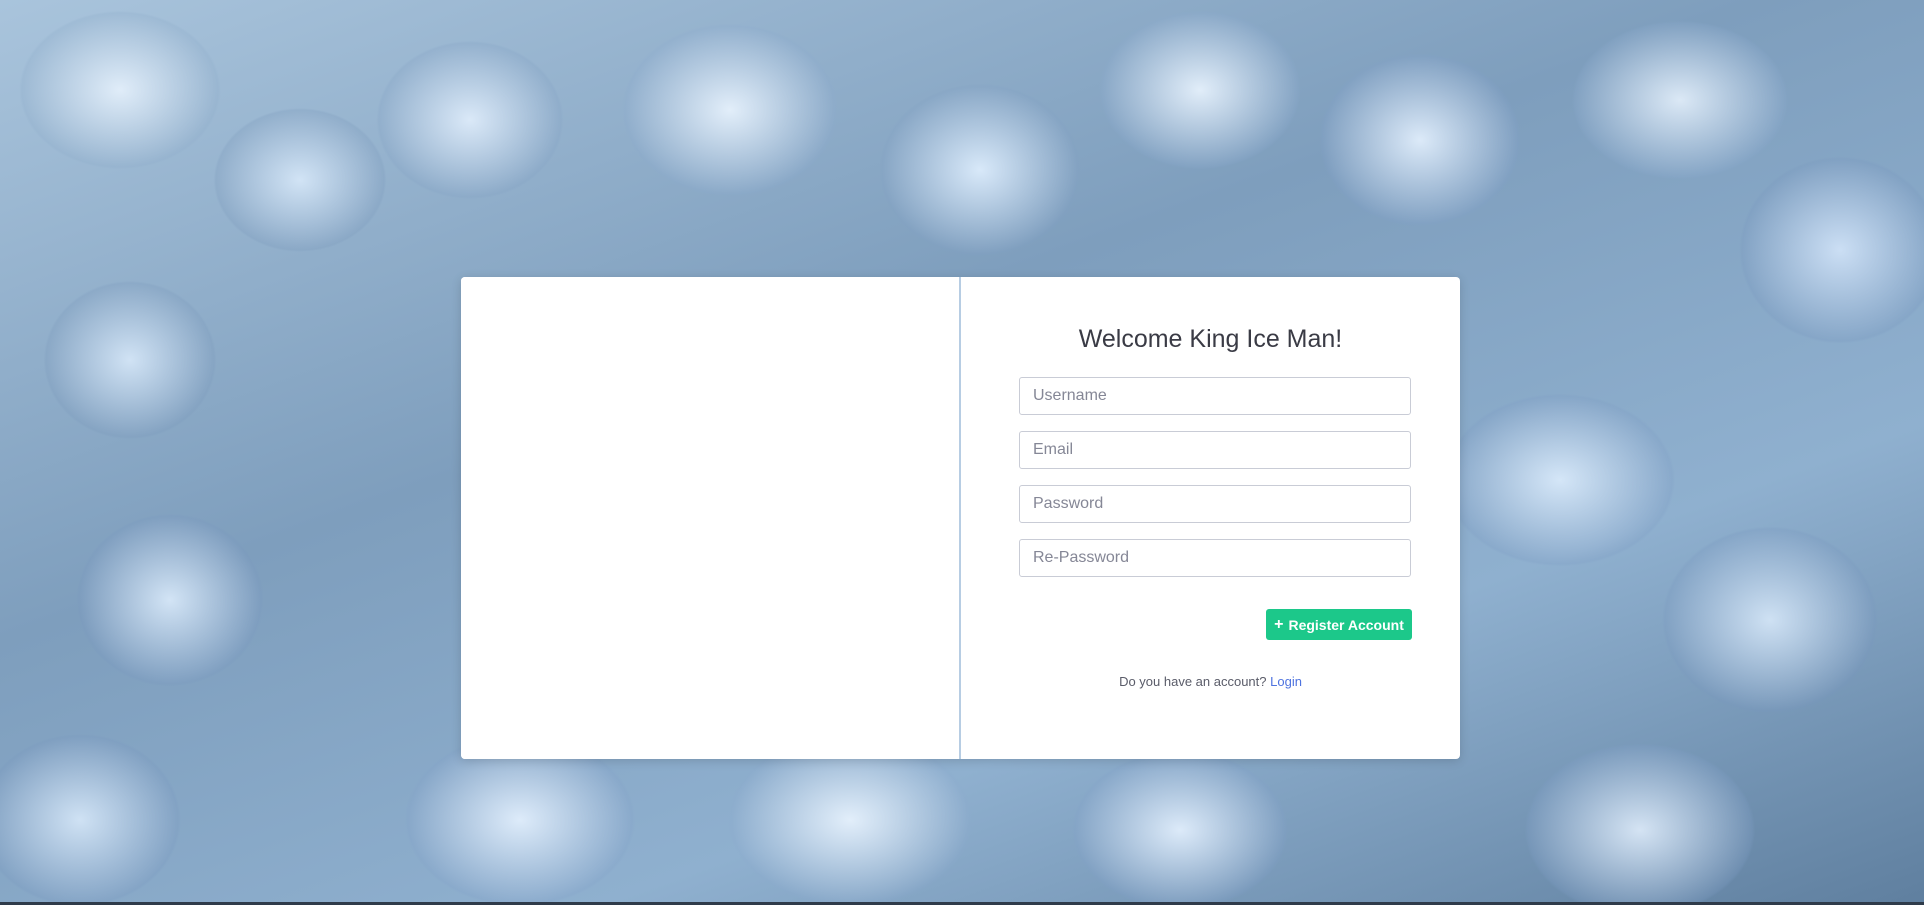 Image resolution: width=1924 pixels, height=905 pixels. What do you see at coordinates (711, 518) in the screenshot?
I see `card-image-panel` at bounding box center [711, 518].